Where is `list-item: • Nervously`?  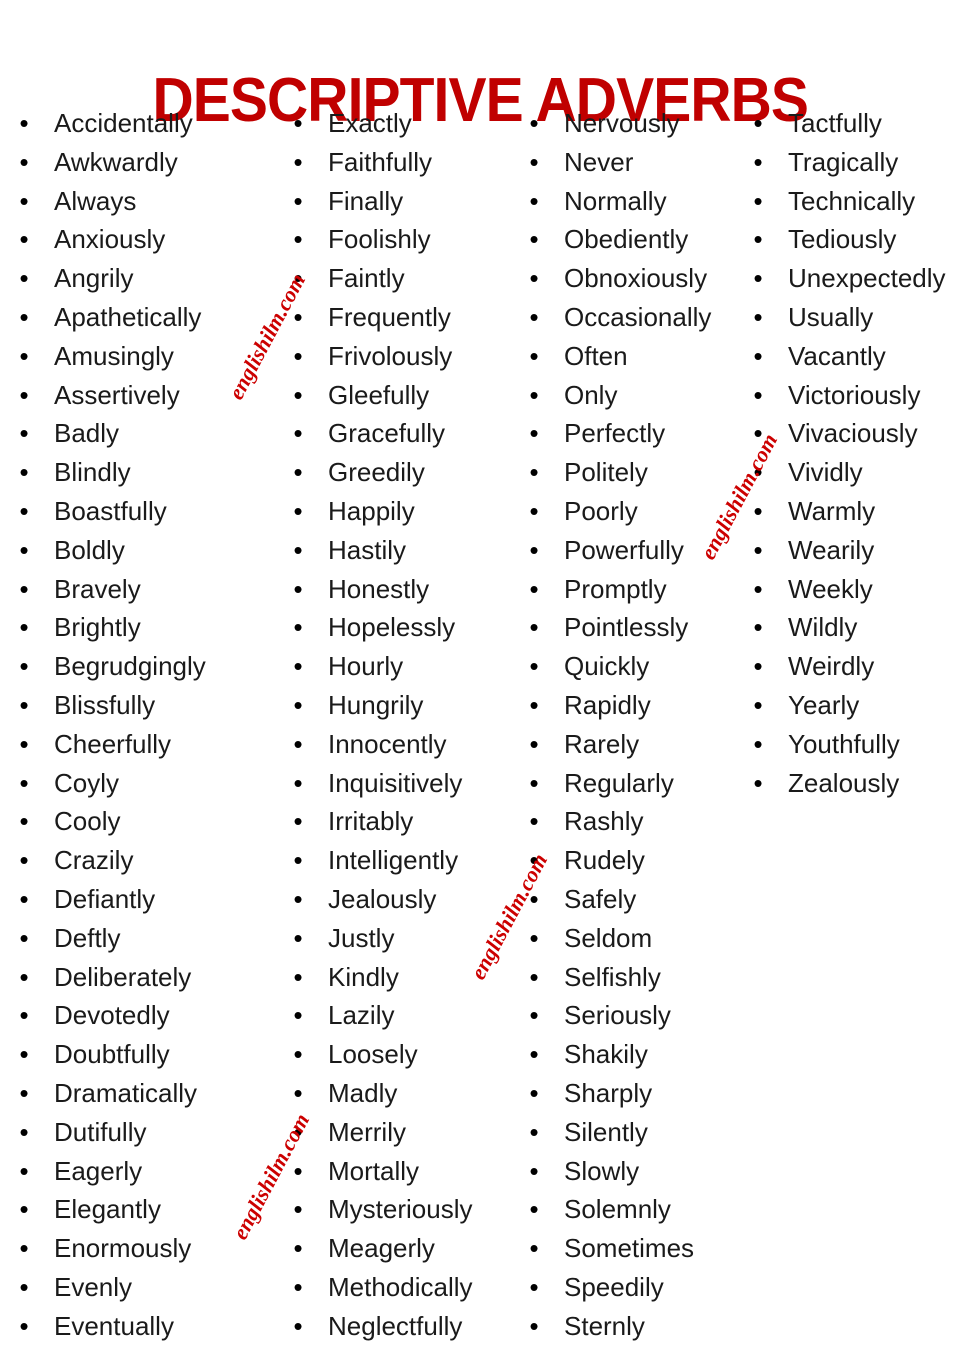 list-item: • Nervously is located at coordinates (635, 123).